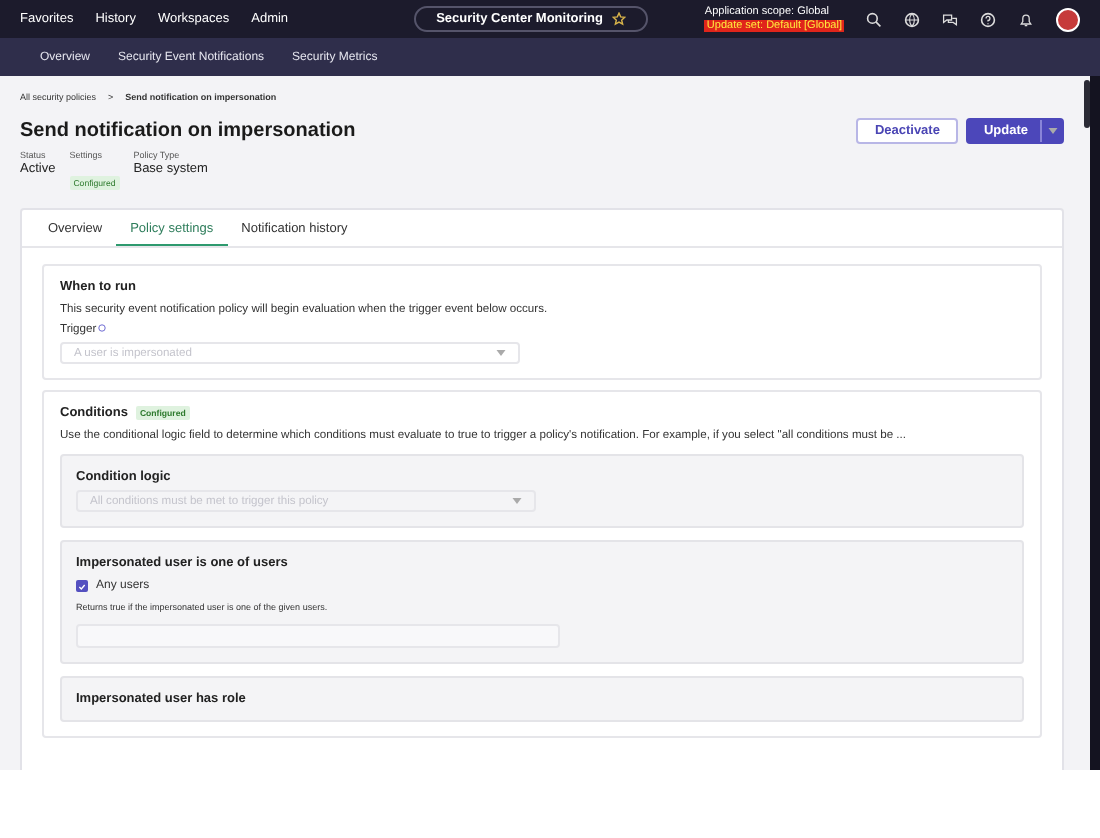 The image size is (1100, 838). I want to click on help-icon, so click(988, 19).